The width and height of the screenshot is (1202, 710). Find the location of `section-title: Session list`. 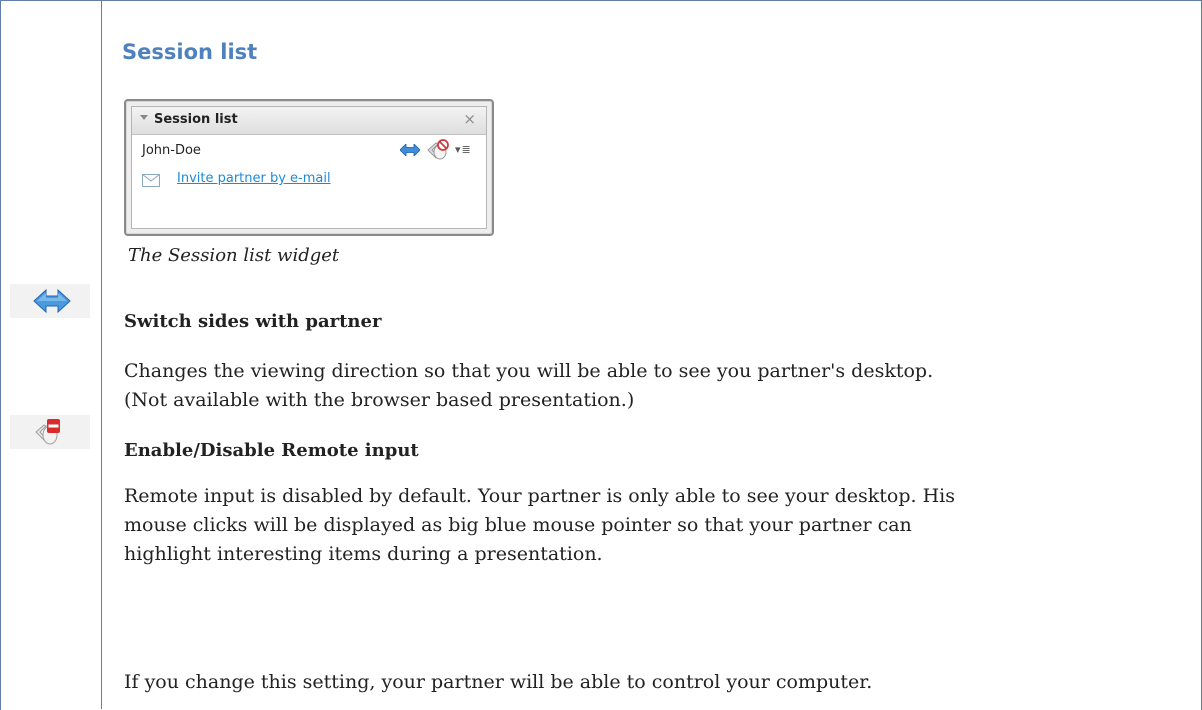

section-title: Session list is located at coordinates (190, 52).